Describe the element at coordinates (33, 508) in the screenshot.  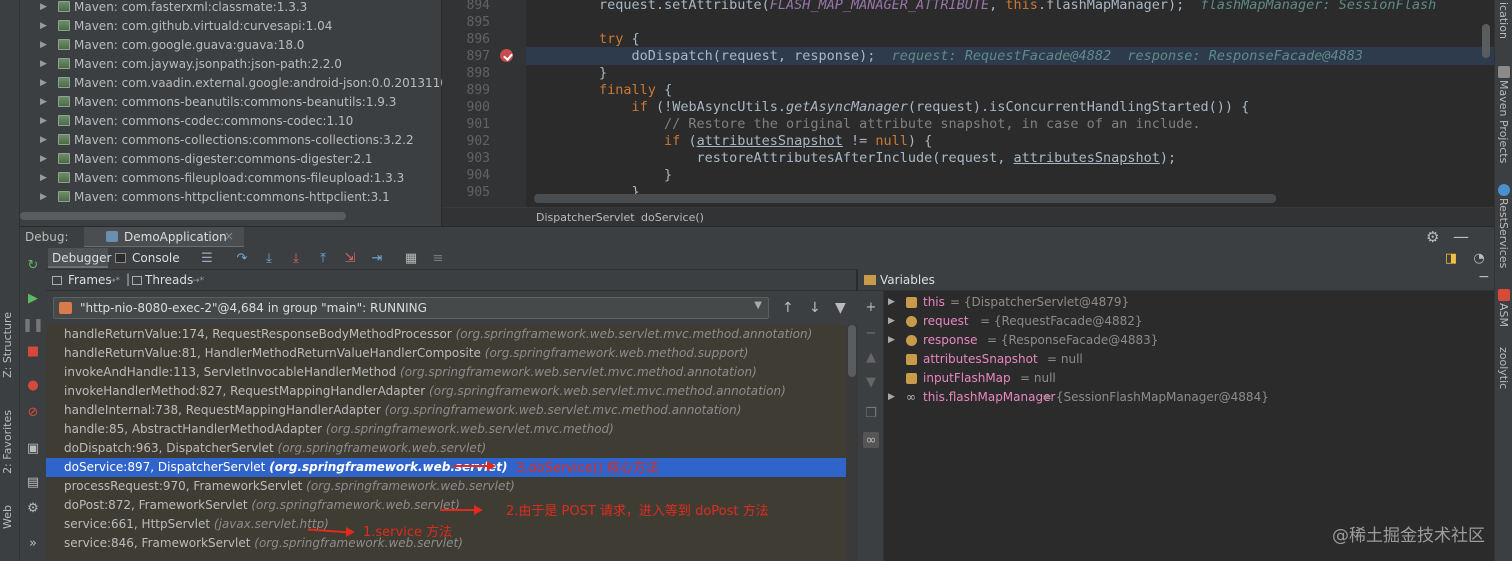
I see `settings-gear-icon: ⚙` at that location.